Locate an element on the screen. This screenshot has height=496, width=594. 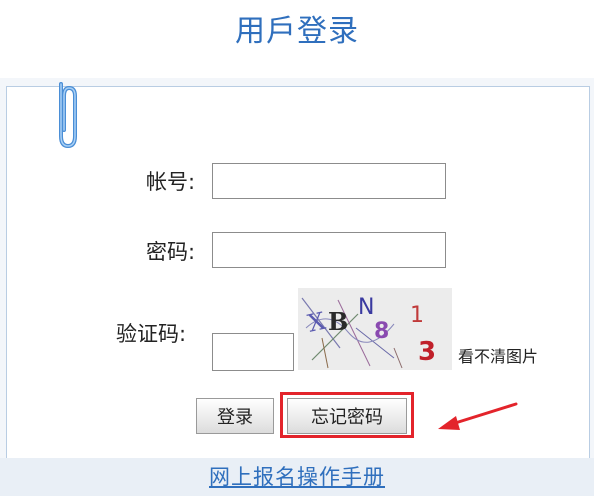
account-label: 帐号: is located at coordinates (171, 182).